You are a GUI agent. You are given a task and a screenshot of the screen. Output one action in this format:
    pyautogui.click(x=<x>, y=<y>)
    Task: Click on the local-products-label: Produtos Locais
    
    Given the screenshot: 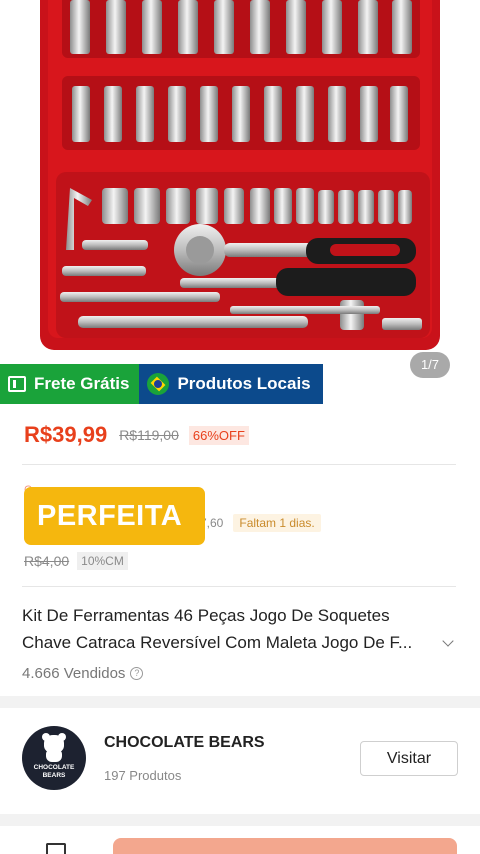 What is the action you would take?
    pyautogui.click(x=244, y=383)
    